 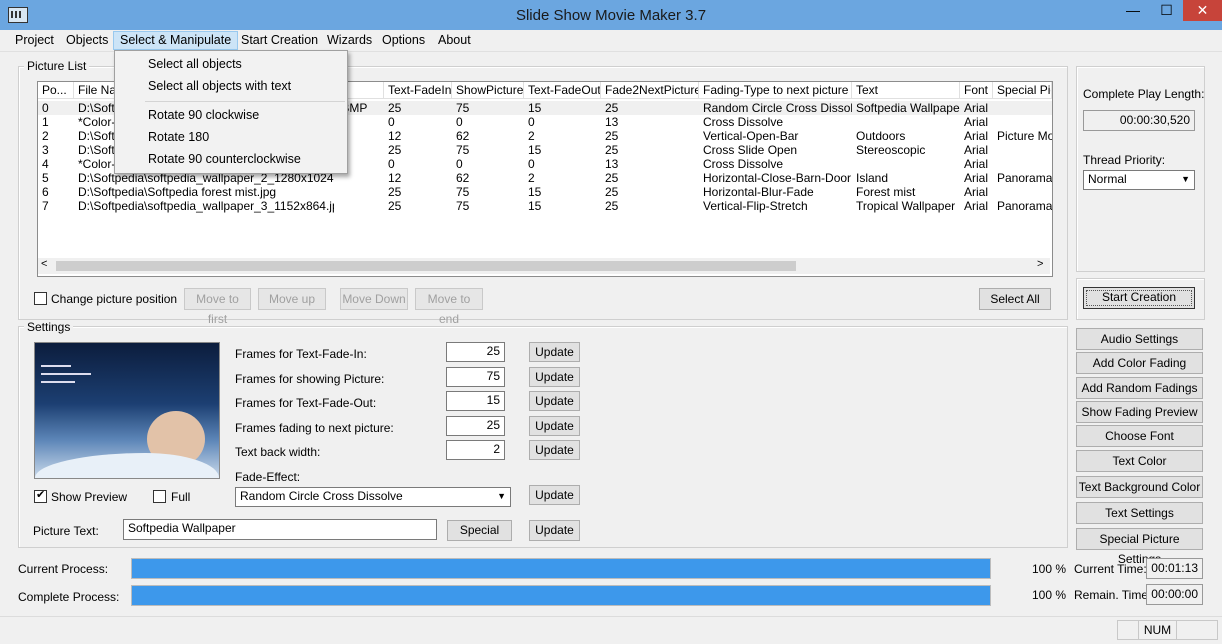 I want to click on text-background-color-button: Text Background Color, so click(x=1139, y=487).